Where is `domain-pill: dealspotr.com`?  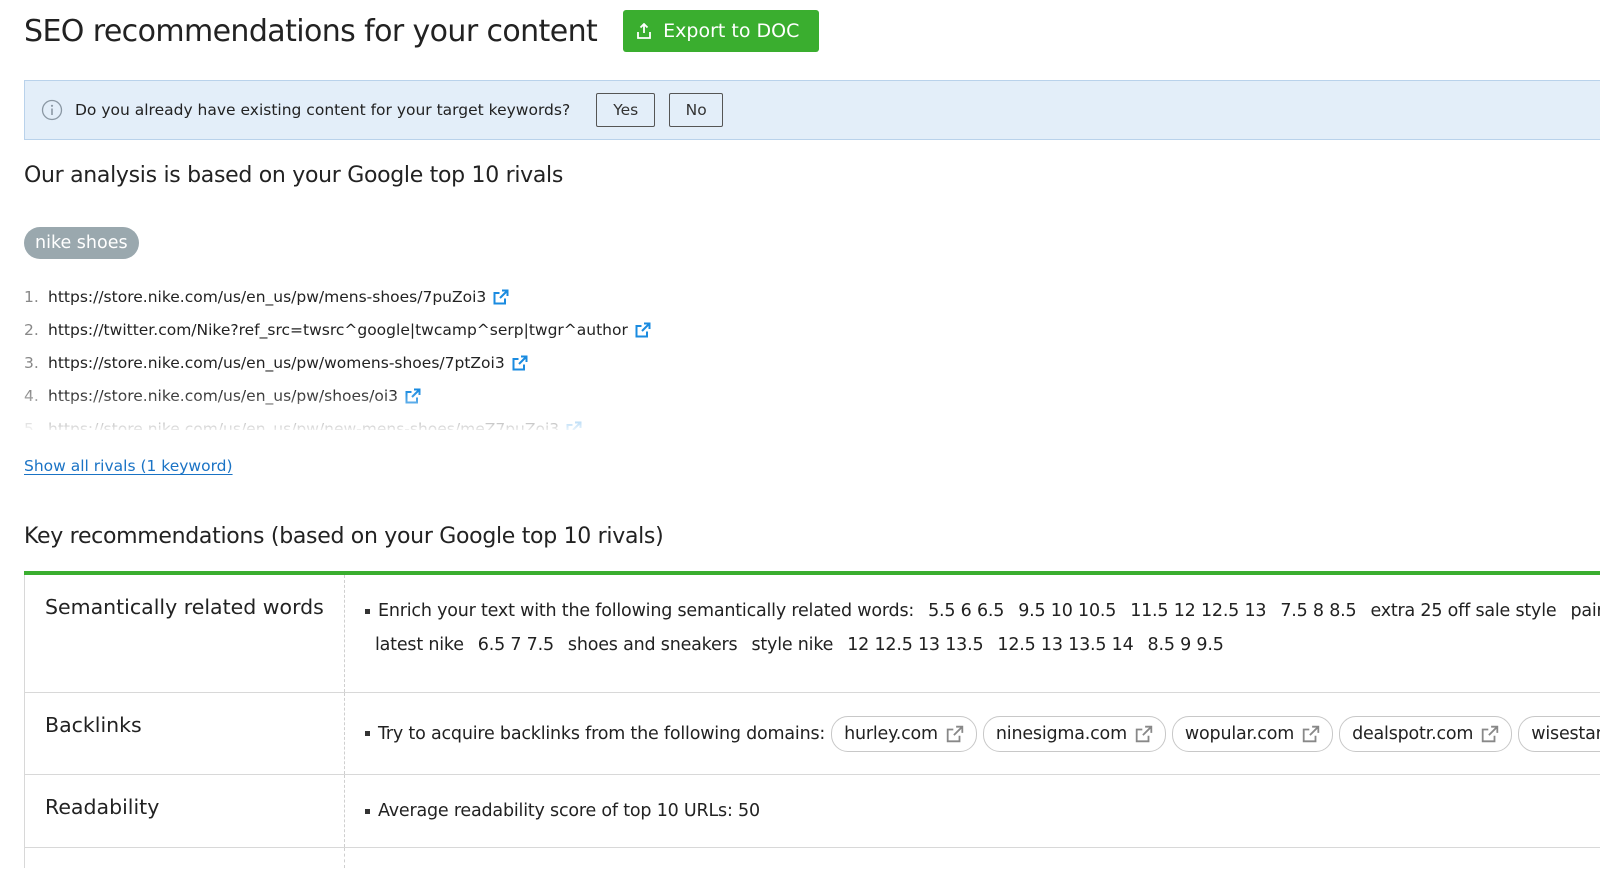
domain-pill: dealspotr.com is located at coordinates (1426, 733).